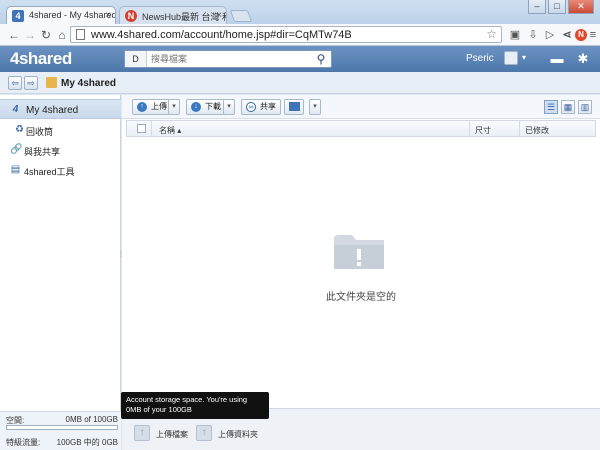 The height and width of the screenshot is (450, 600). What do you see at coordinates (72, 15) in the screenshot?
I see `tab-title: 4shared - My 4shared -` at bounding box center [72, 15].